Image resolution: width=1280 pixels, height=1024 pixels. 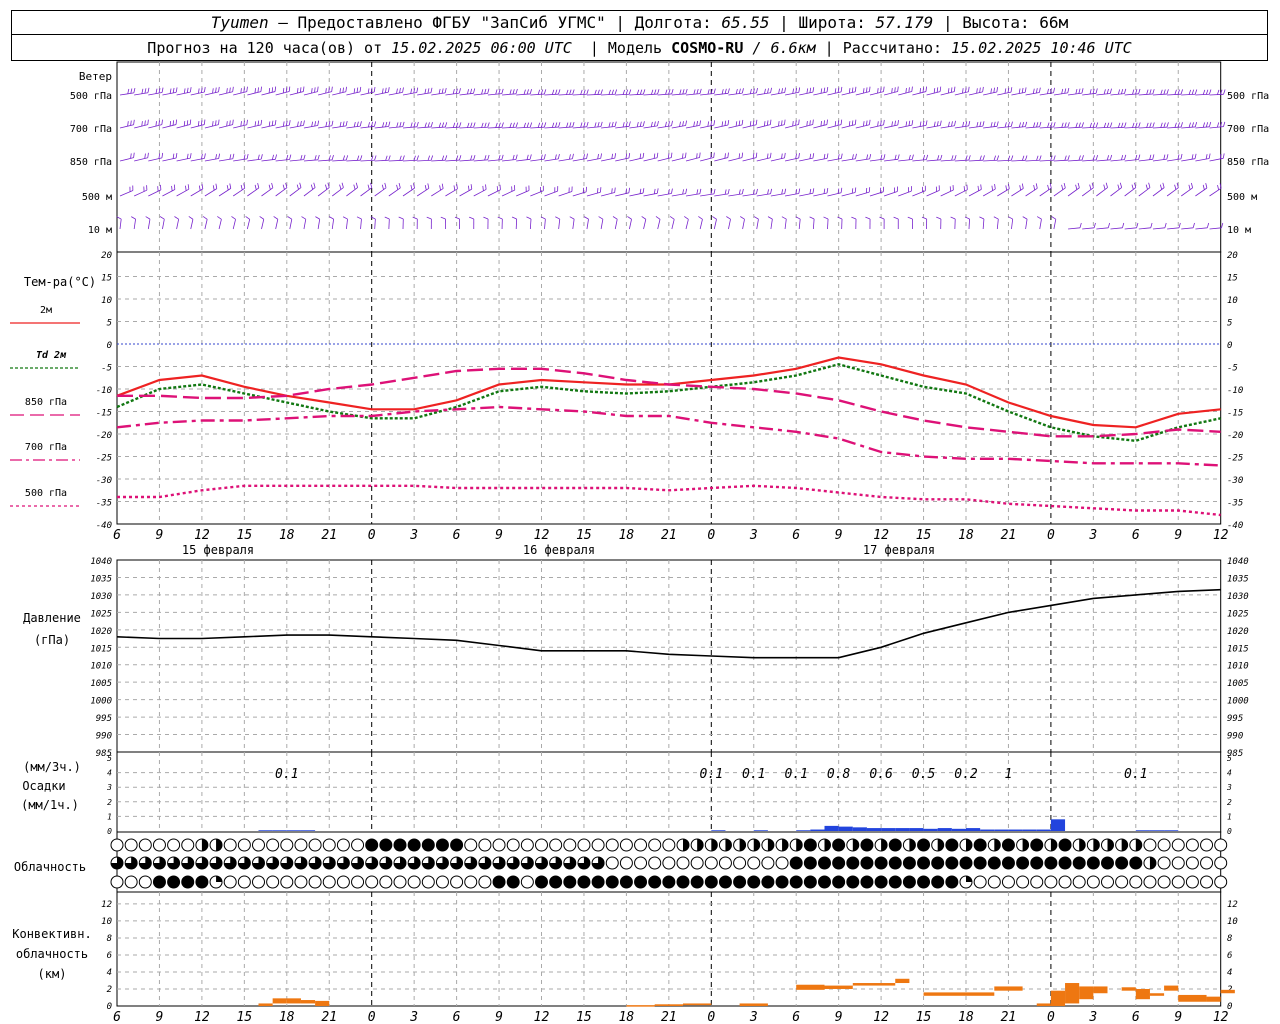 I want to click on legend-label: Td 2м, so click(x=51, y=355).